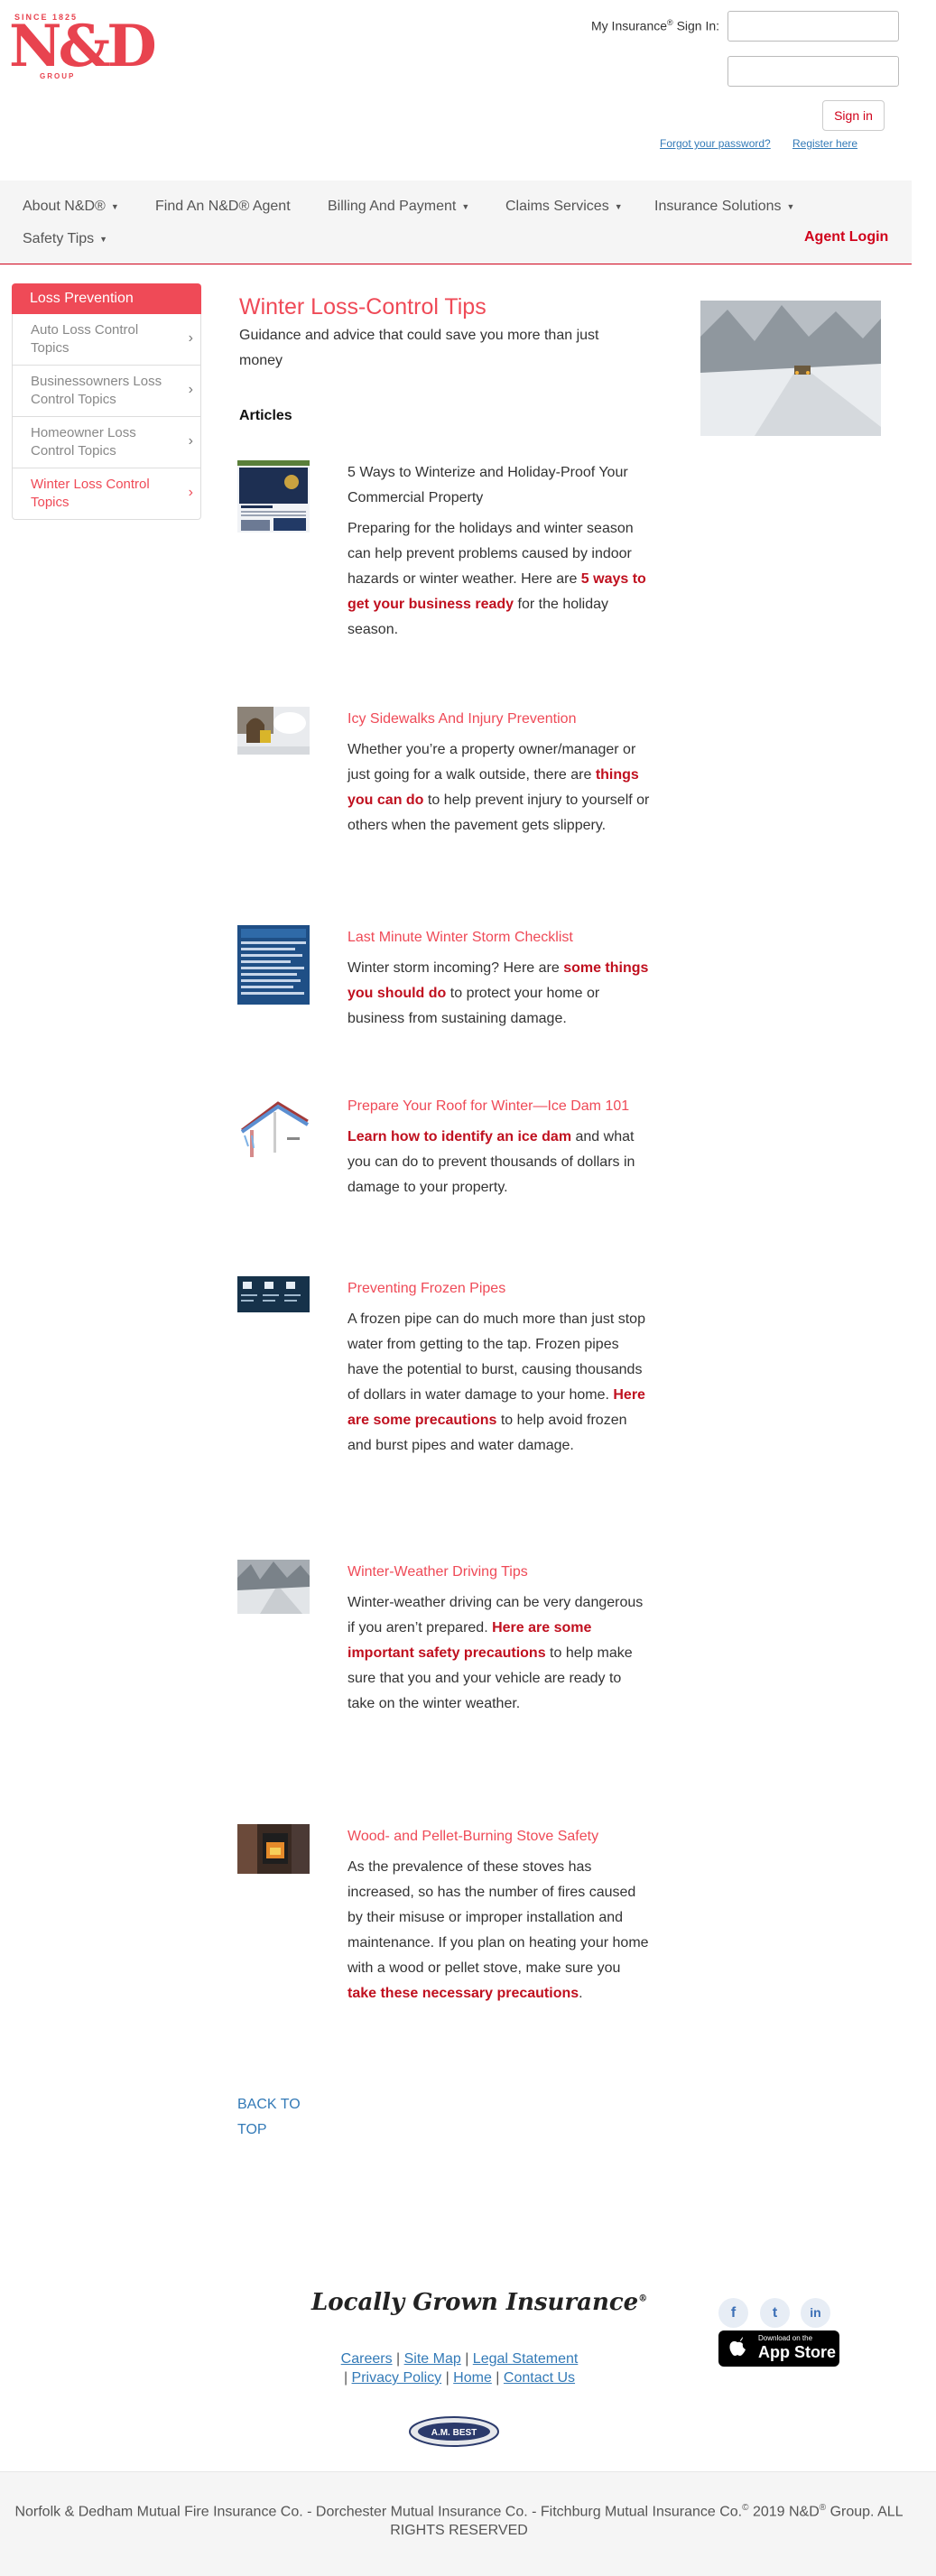 The height and width of the screenshot is (2576, 936). I want to click on agent-login-link: Agent Login, so click(846, 237).